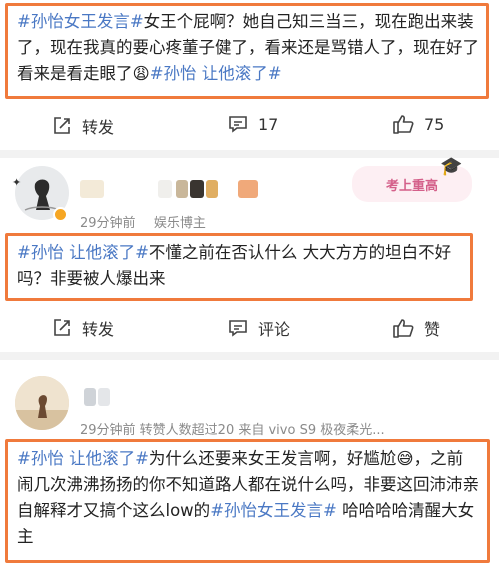  What do you see at coordinates (179, 223) in the screenshot?
I see `user-role: 娱乐博主` at bounding box center [179, 223].